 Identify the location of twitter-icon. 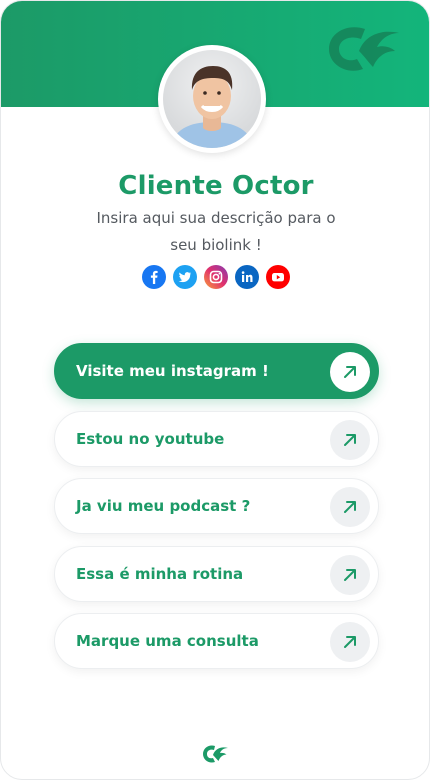
(185, 277).